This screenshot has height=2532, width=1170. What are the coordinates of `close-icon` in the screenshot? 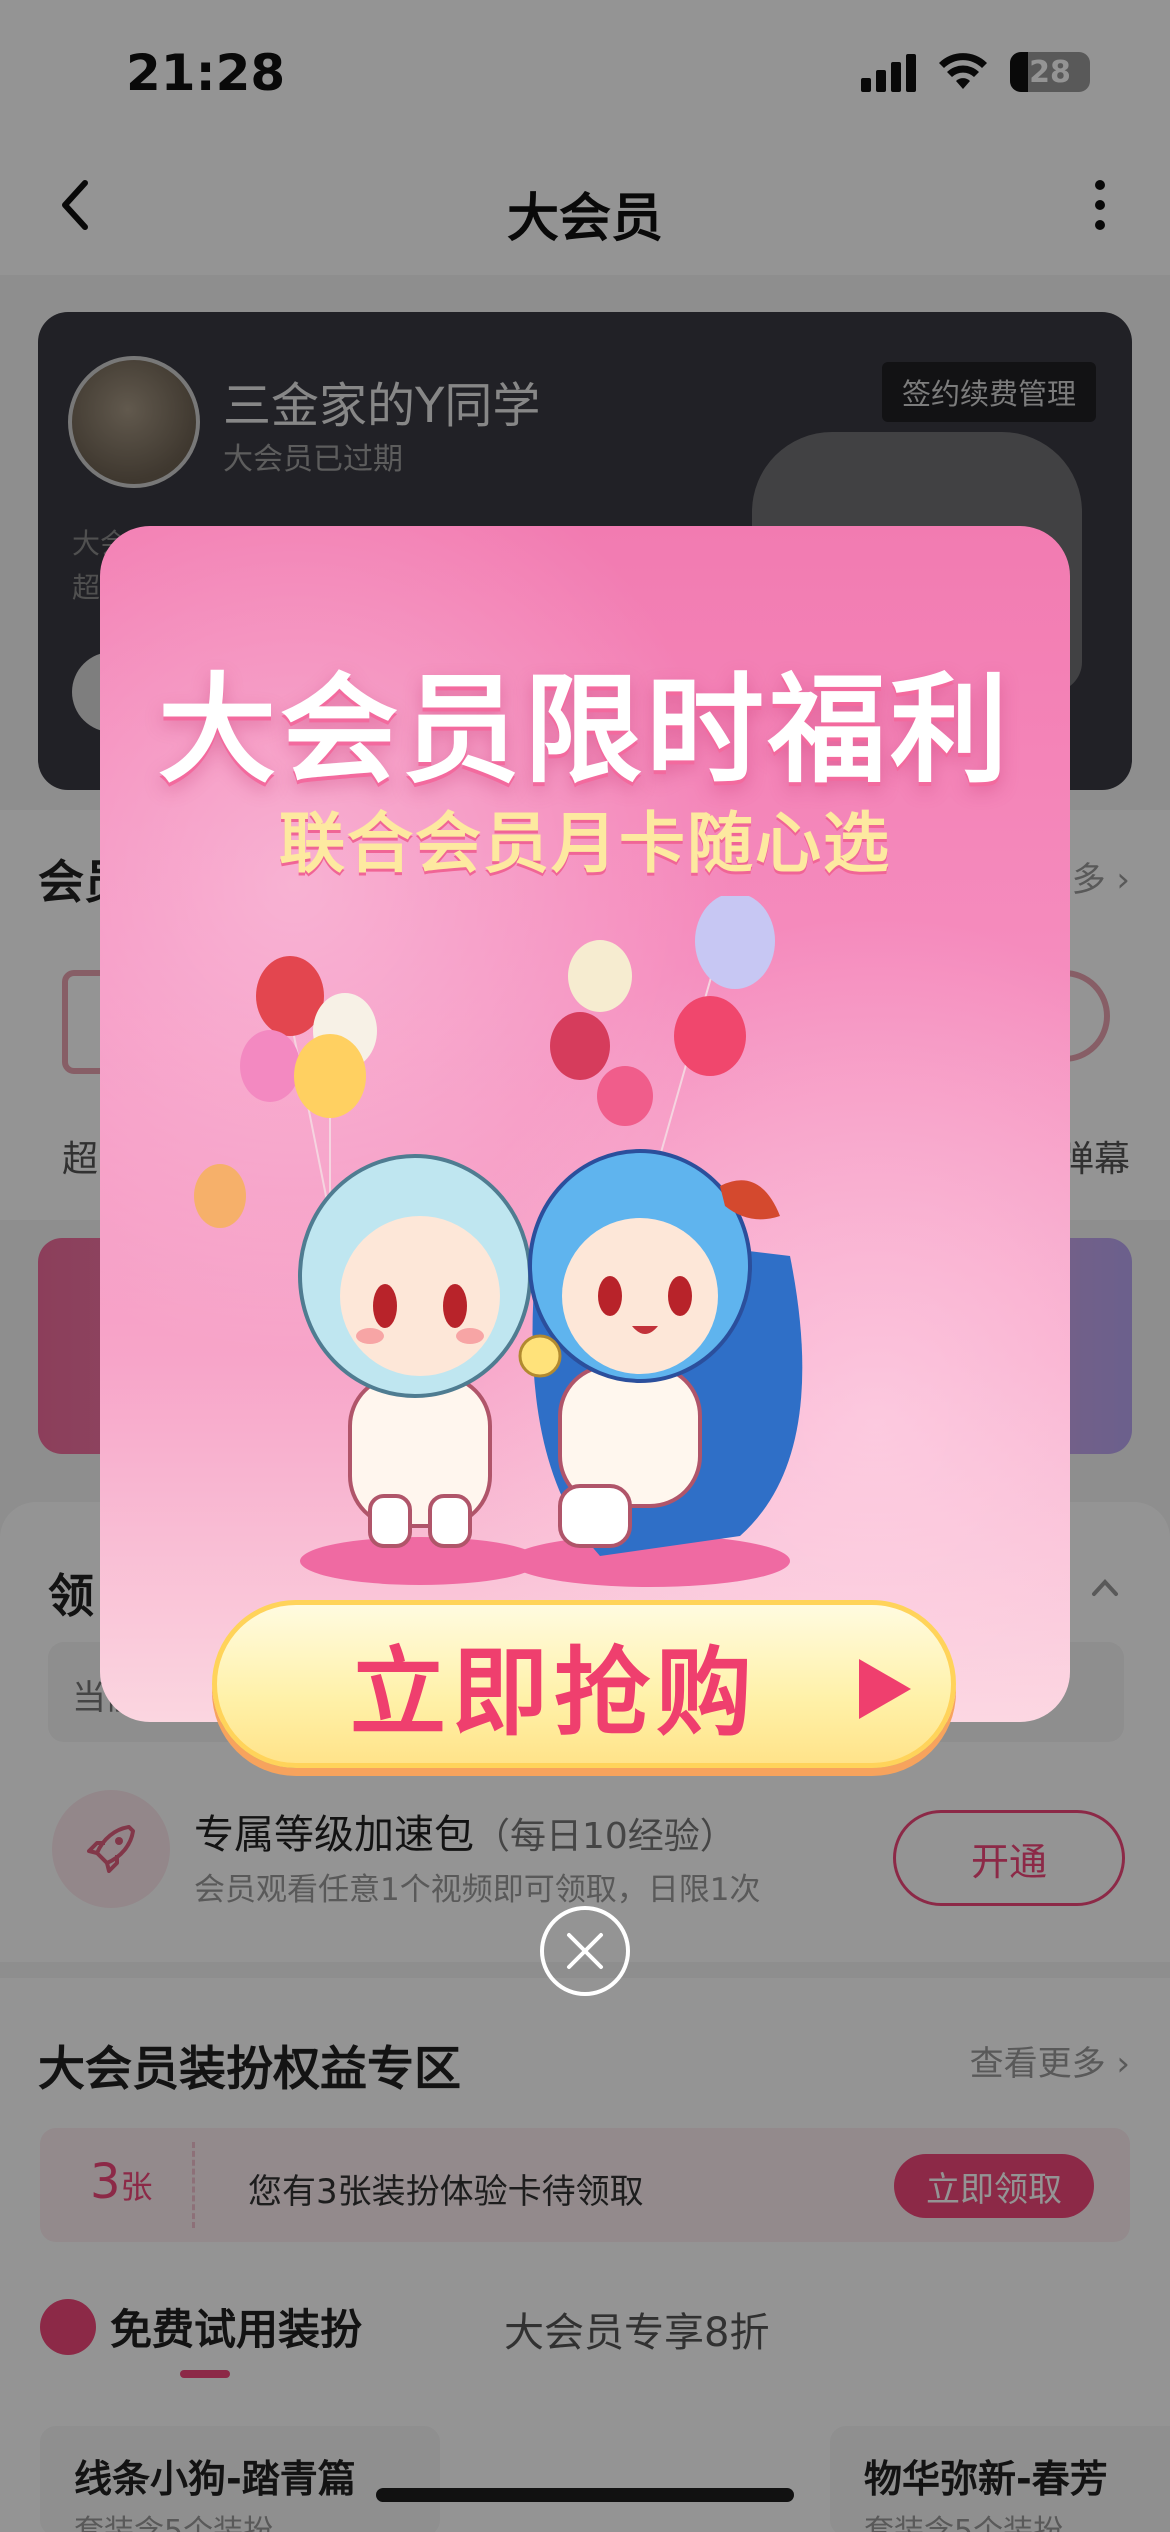 It's located at (585, 1951).